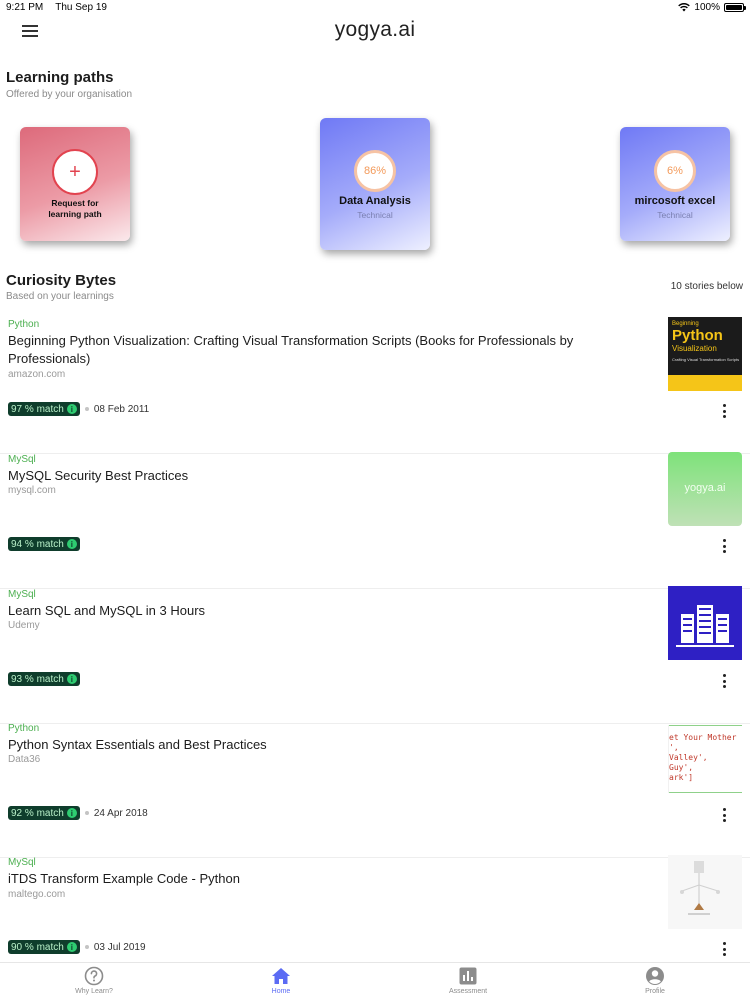  I want to click on battery-percent: 100%, so click(707, 7).